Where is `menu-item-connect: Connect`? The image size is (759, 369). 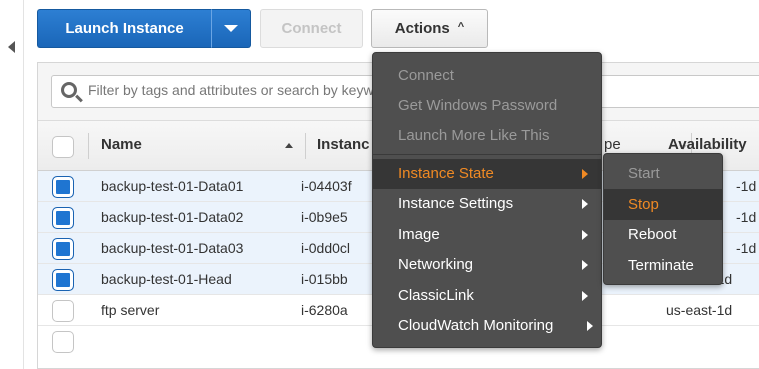 menu-item-connect: Connect is located at coordinates (426, 75).